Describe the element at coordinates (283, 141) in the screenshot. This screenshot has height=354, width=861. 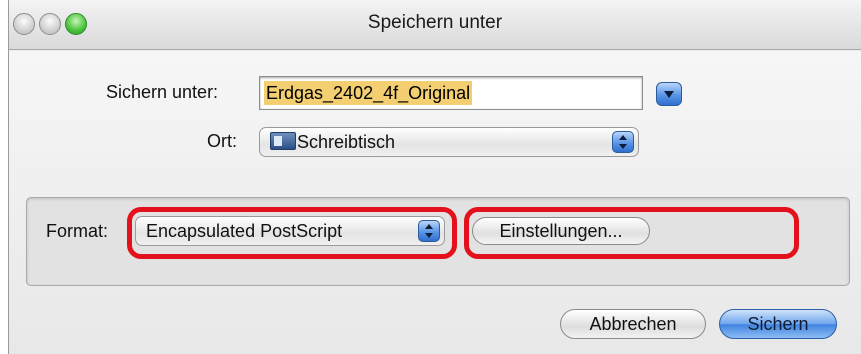
I see `desktop-folder-icon` at that location.